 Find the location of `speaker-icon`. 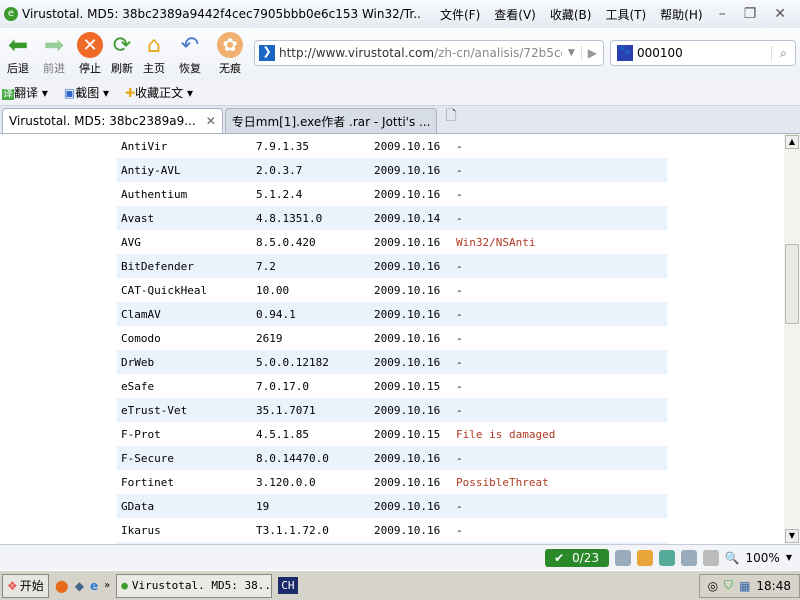

speaker-icon is located at coordinates (710, 557).